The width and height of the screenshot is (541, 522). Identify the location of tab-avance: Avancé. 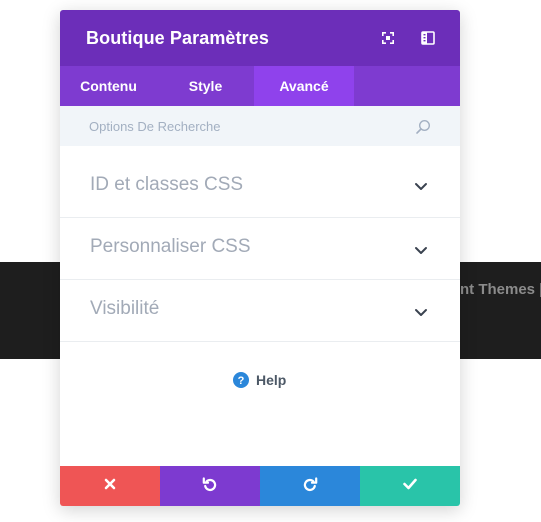
(304, 86).